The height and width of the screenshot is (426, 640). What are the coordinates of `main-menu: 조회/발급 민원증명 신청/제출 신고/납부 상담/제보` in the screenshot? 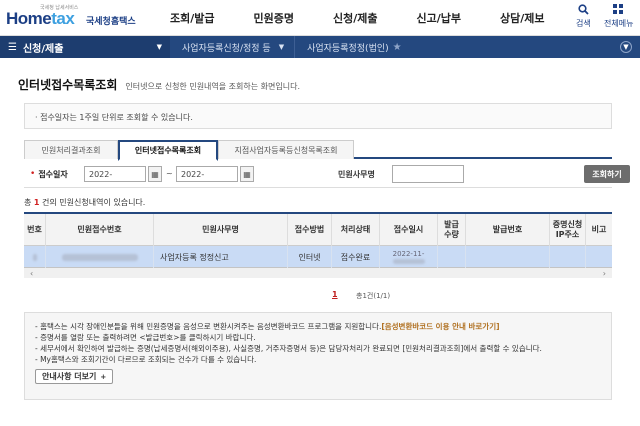 It's located at (376, 18).